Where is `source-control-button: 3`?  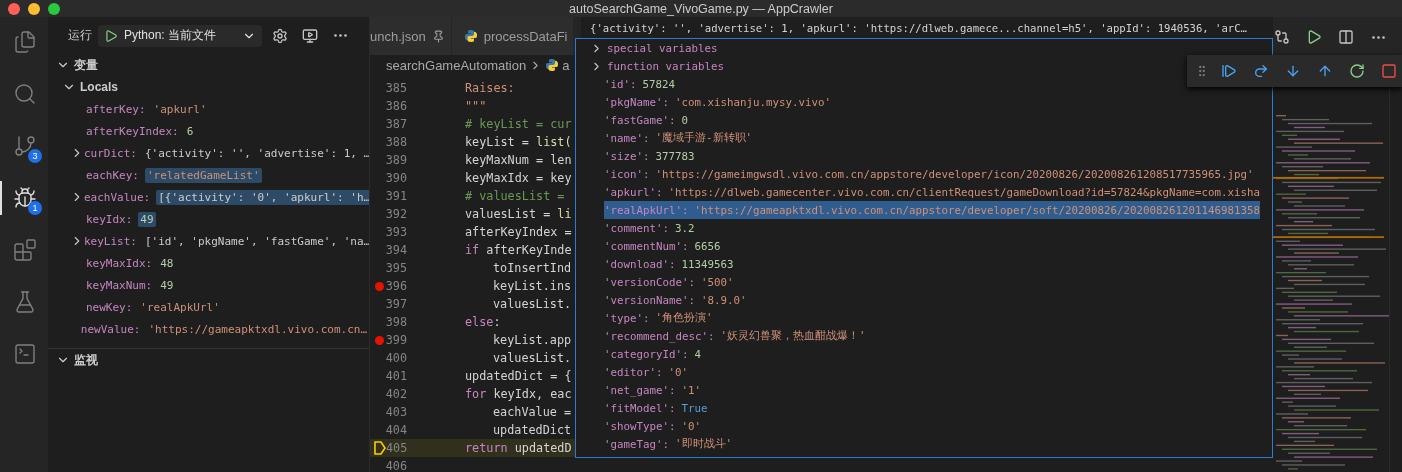
source-control-button: 3 is located at coordinates (24, 146).